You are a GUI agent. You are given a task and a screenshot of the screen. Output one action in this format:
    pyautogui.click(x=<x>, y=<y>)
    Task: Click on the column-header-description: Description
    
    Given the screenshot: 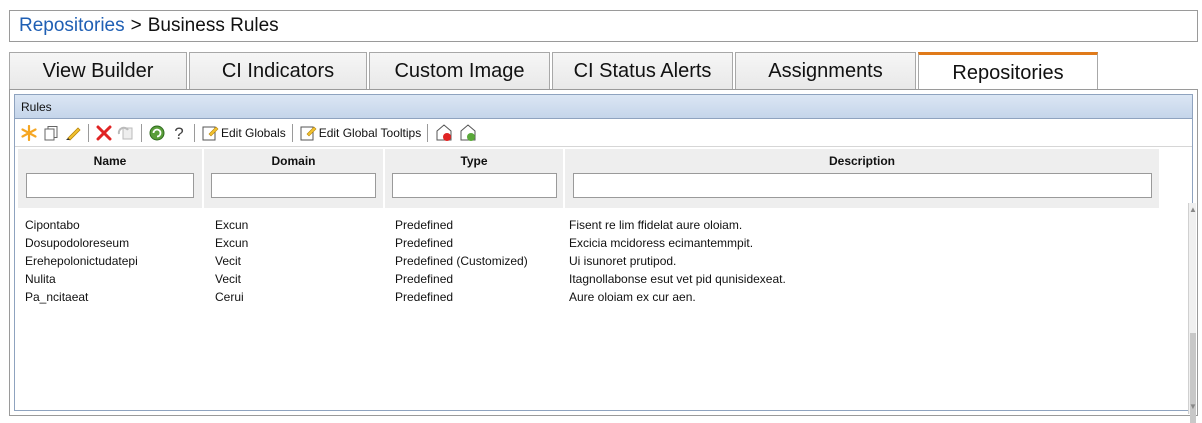 What is the action you would take?
    pyautogui.click(x=861, y=161)
    